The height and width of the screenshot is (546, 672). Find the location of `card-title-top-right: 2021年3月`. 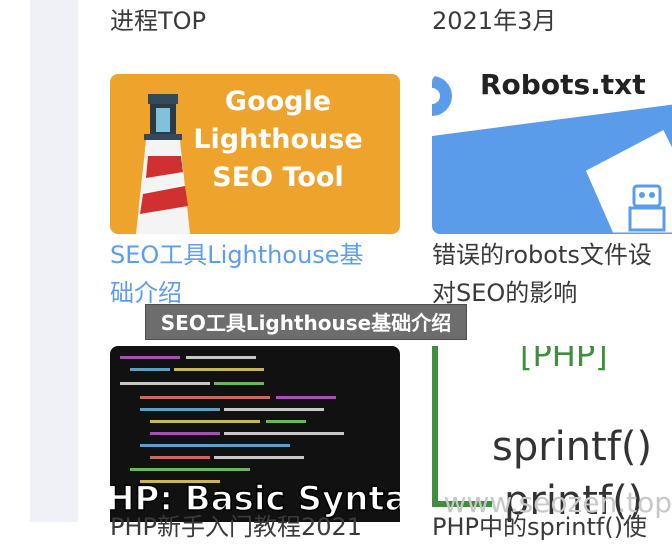

card-title-top-right: 2021年3月 is located at coordinates (494, 21).